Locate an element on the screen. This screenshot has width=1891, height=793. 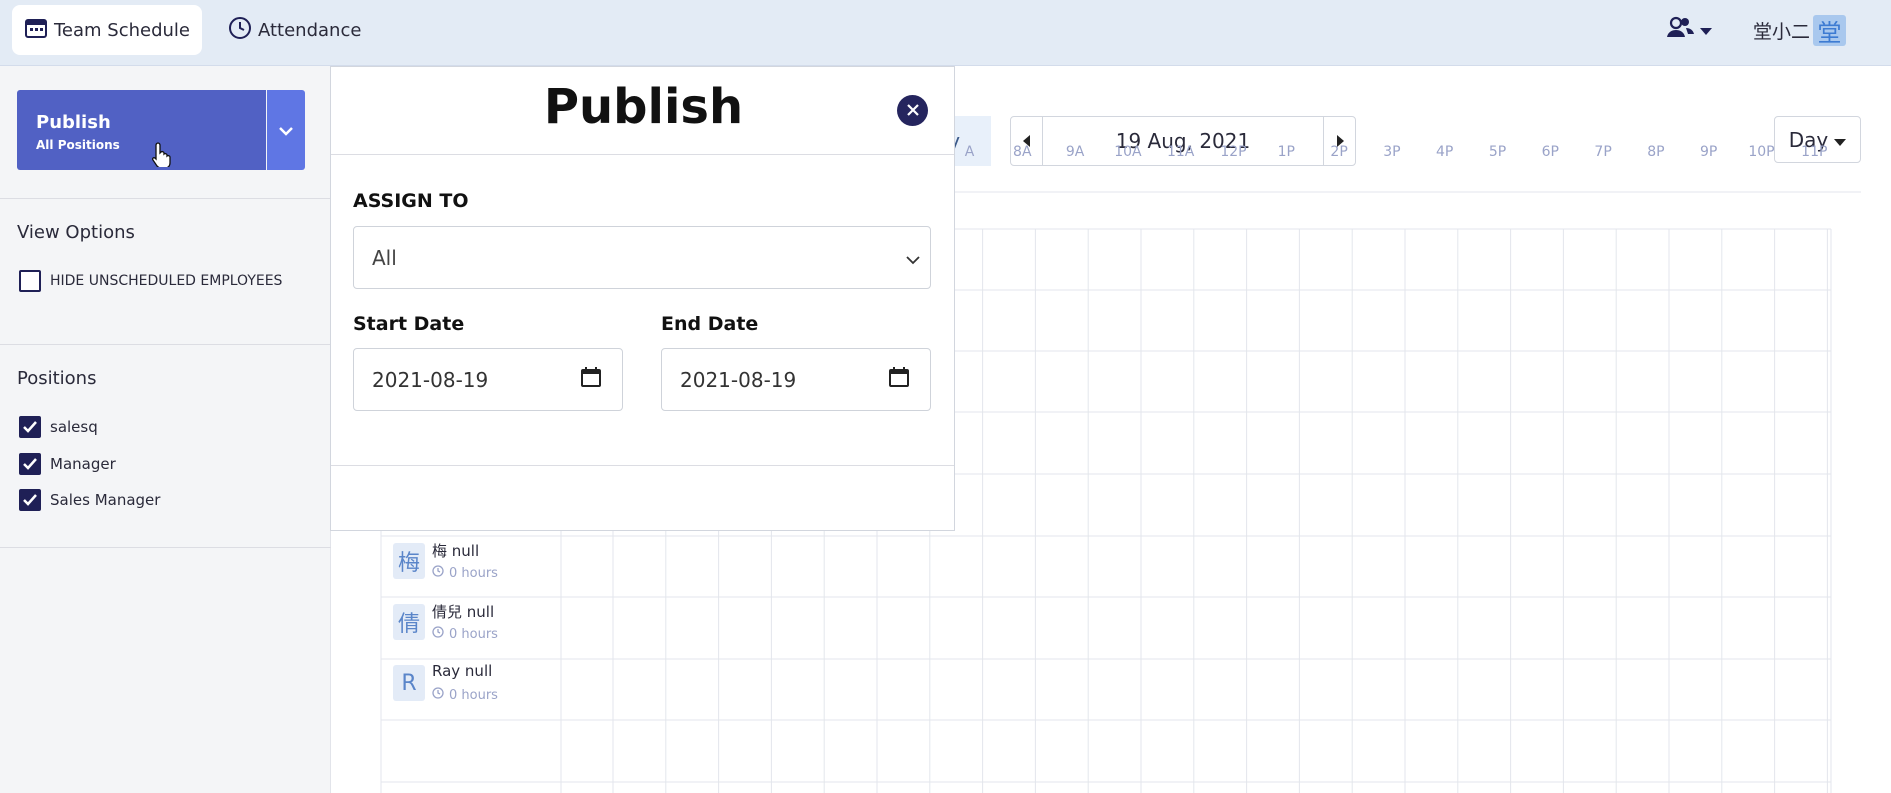
hour-label: 11P is located at coordinates (1814, 152).